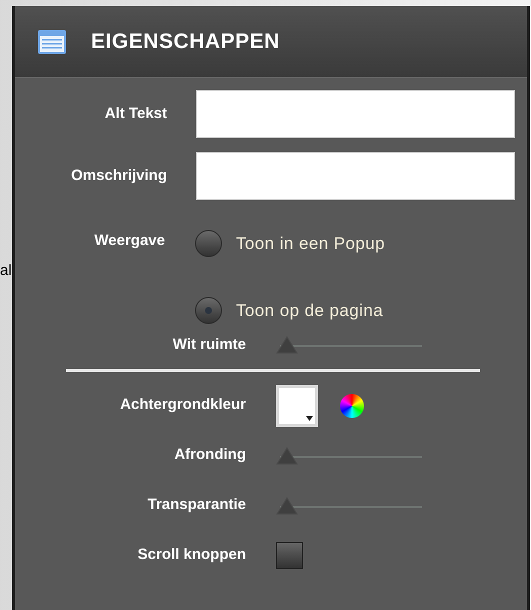 This screenshot has width=531, height=610. I want to click on background-text: al, so click(6, 271).